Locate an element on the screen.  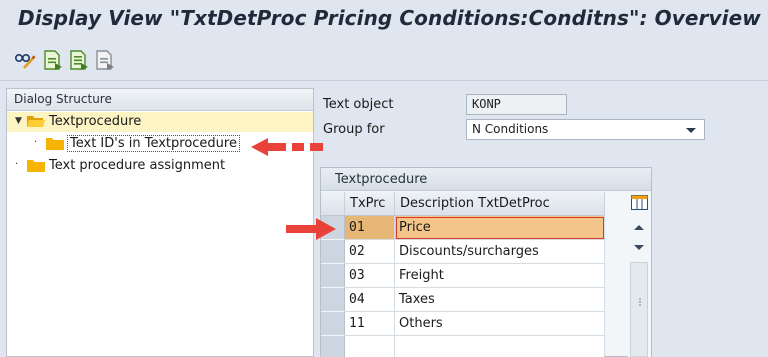
text-object-label: Text object is located at coordinates (358, 104).